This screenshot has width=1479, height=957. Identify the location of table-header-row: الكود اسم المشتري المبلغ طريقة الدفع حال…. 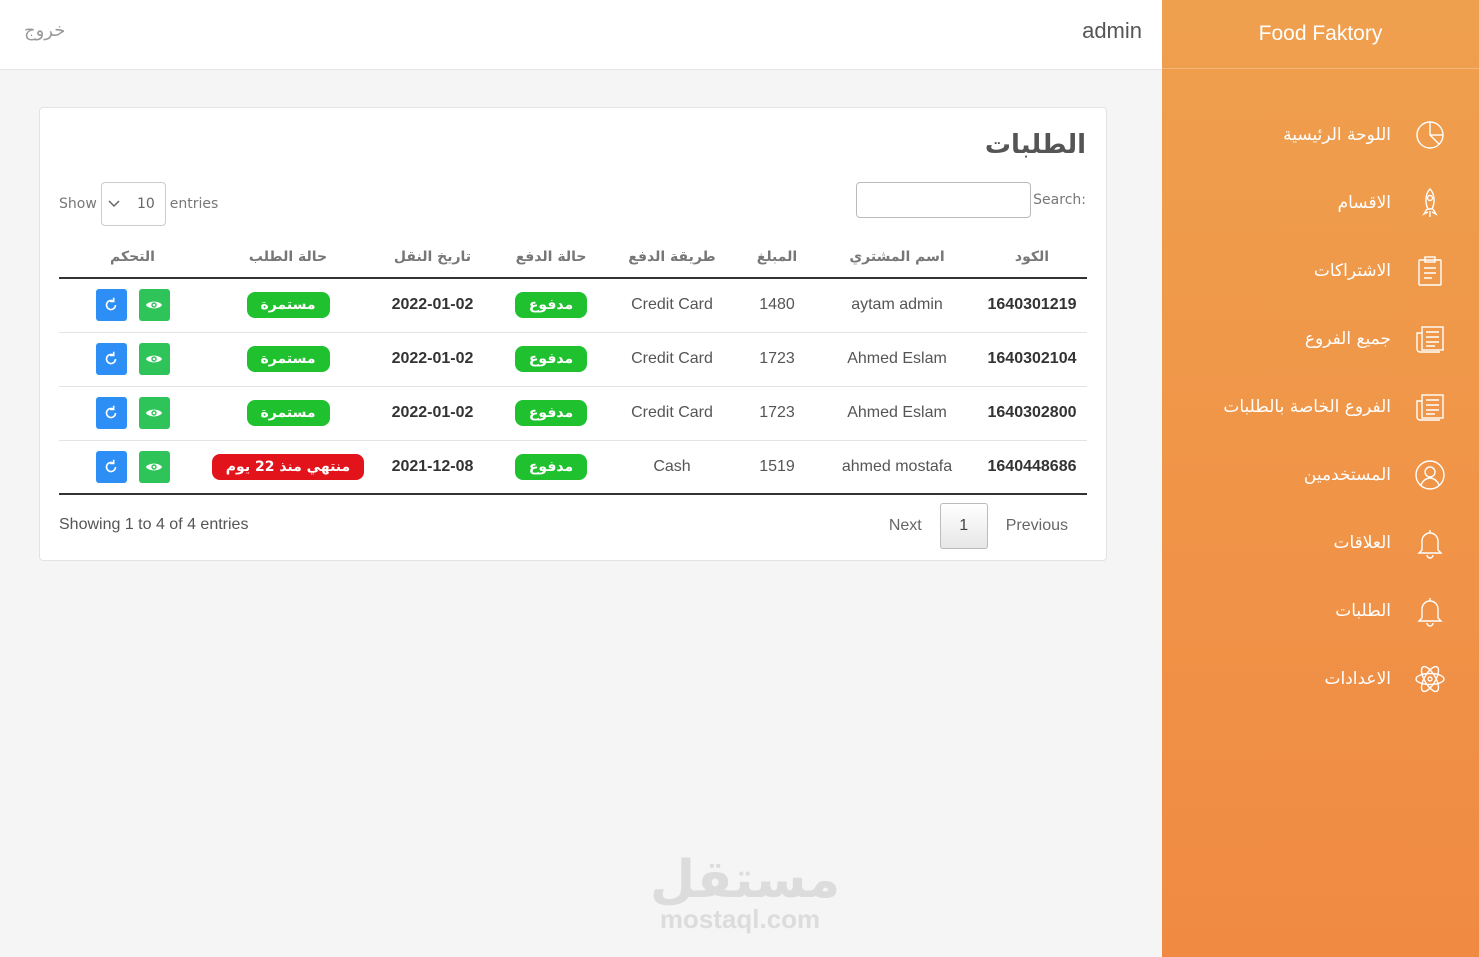
(573, 257).